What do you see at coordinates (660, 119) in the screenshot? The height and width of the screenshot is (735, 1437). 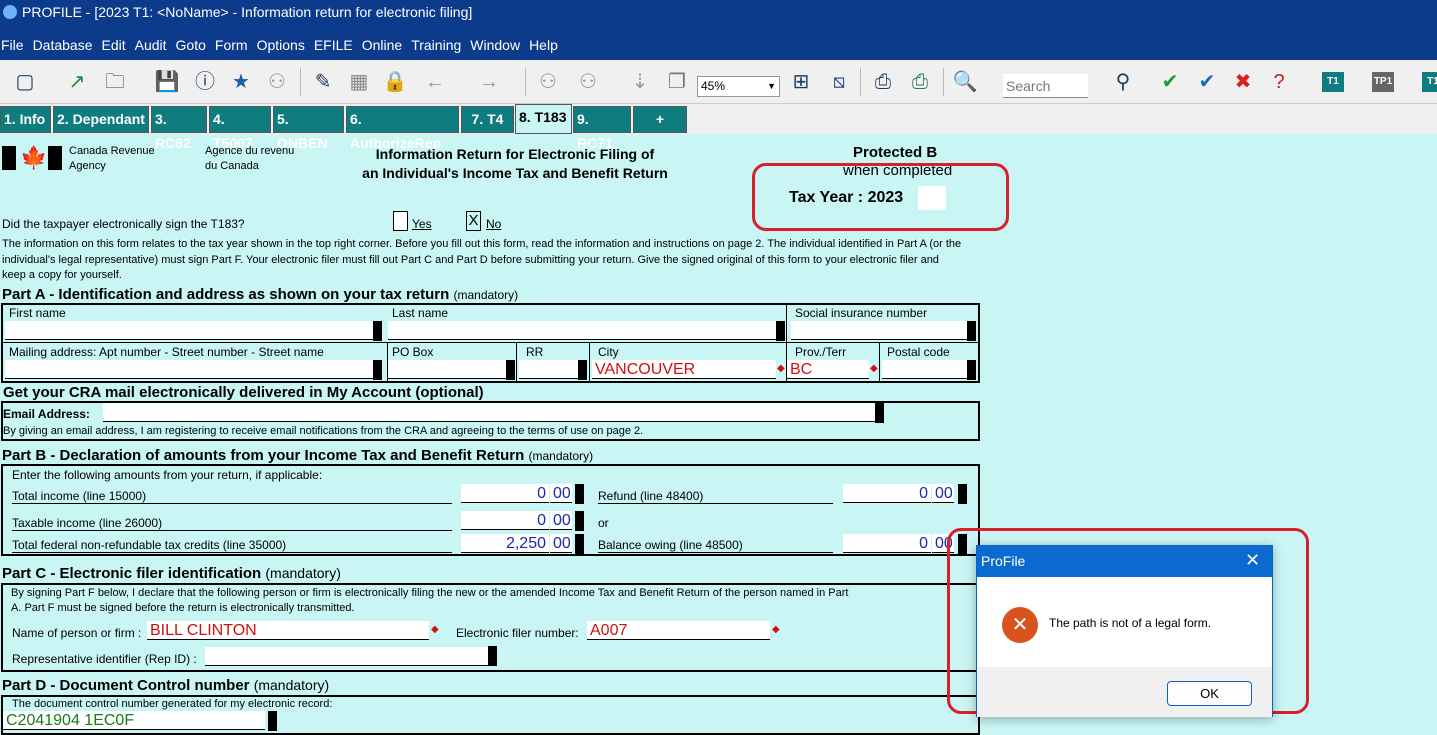 I see `tab-add: +` at bounding box center [660, 119].